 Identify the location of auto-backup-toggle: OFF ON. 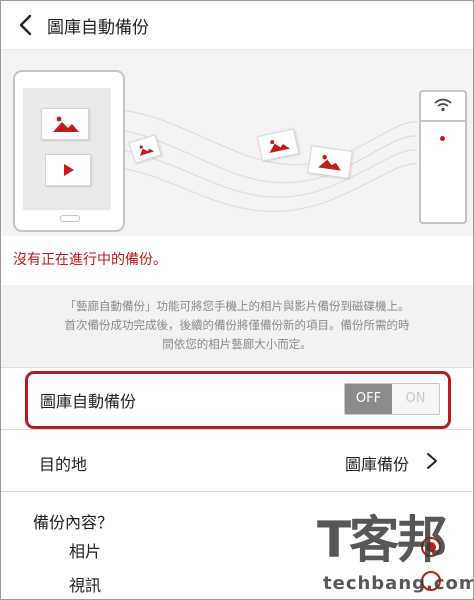
(392, 399).